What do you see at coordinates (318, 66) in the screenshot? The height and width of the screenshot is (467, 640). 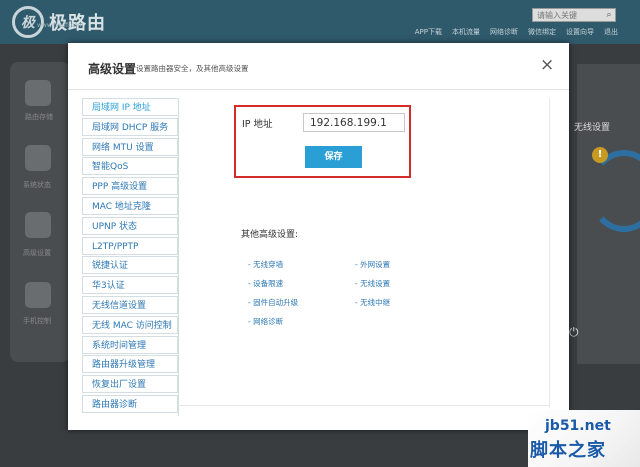 I see `modal-header: 高级设置 设置路由器安全，及其他高级设置 ×` at bounding box center [318, 66].